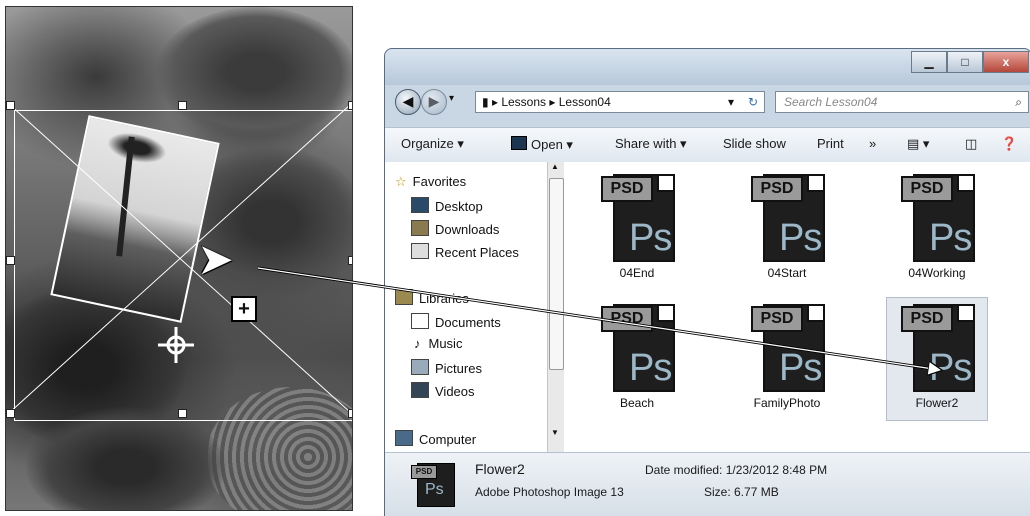 This screenshot has height=516, width=1030. I want to click on reference-point-crosshair-icon, so click(176, 345).